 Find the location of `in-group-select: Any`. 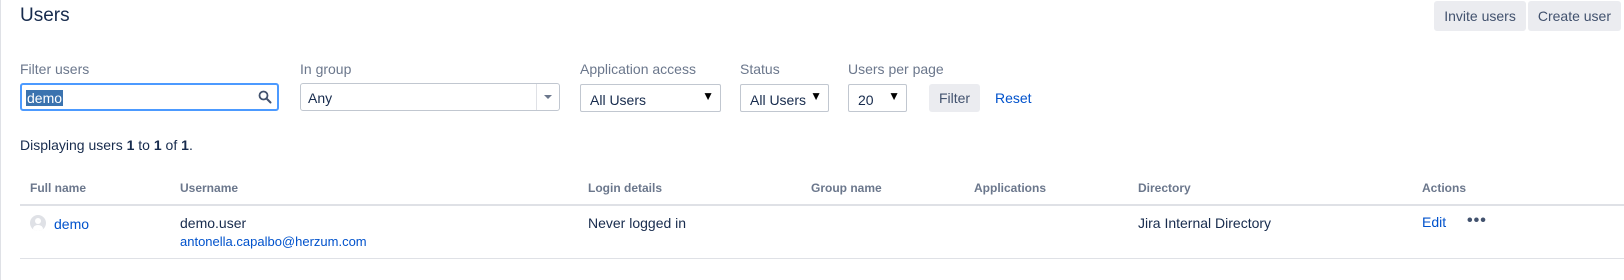

in-group-select: Any is located at coordinates (430, 97).